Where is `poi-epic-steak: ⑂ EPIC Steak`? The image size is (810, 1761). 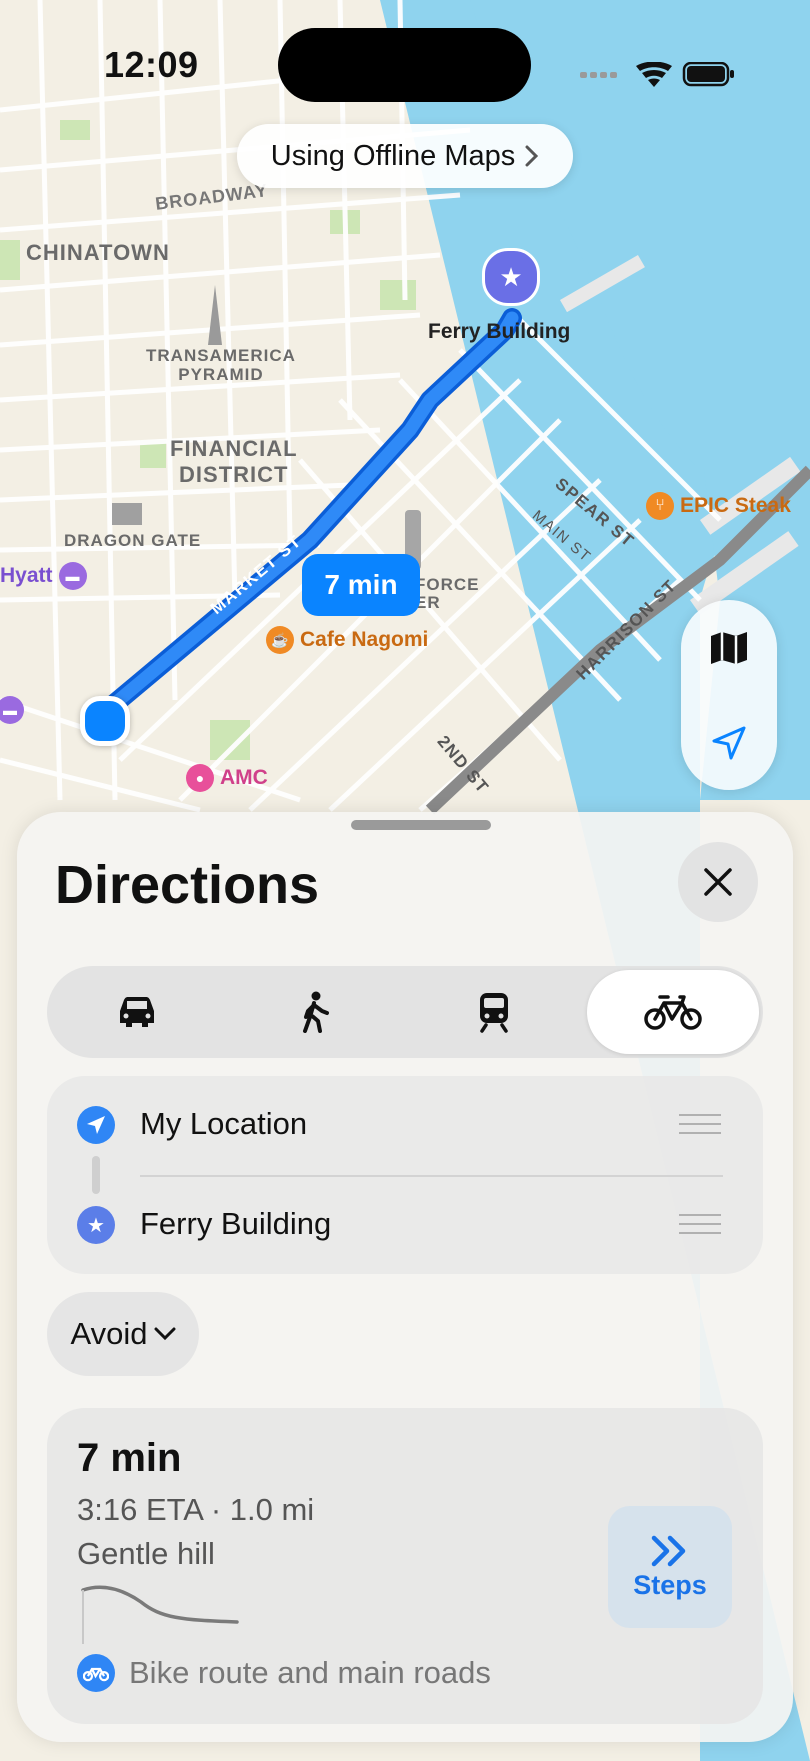
poi-epic-steak: ⑂ EPIC Steak is located at coordinates (718, 506).